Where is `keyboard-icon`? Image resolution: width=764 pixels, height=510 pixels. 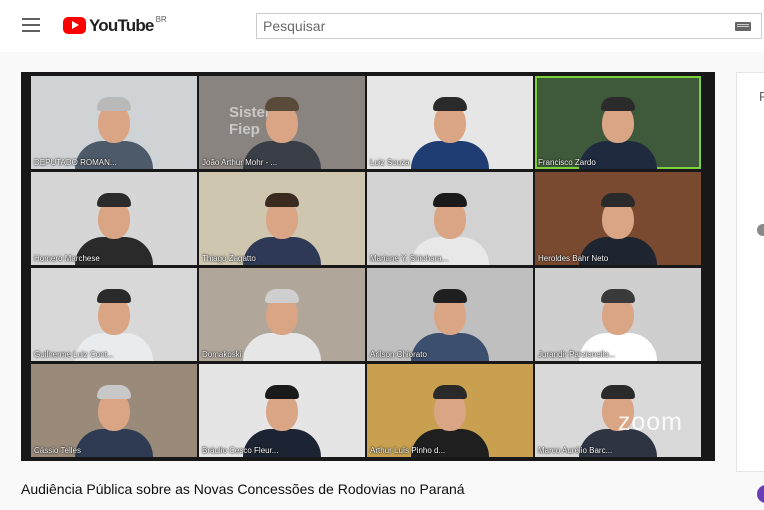
keyboard-icon is located at coordinates (743, 26).